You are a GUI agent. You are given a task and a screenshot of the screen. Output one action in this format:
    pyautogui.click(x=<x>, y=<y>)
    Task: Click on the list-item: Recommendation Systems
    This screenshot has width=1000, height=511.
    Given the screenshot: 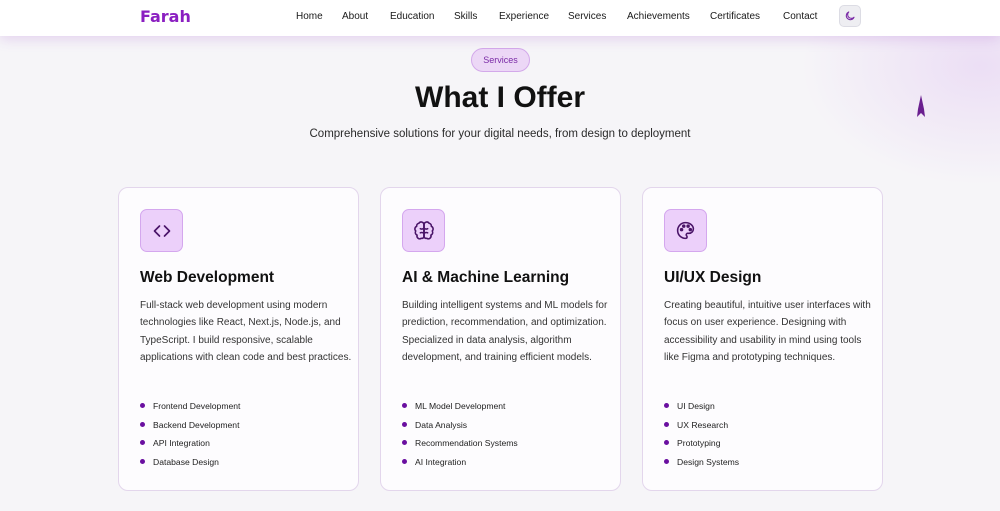 What is the action you would take?
    pyautogui.click(x=460, y=445)
    